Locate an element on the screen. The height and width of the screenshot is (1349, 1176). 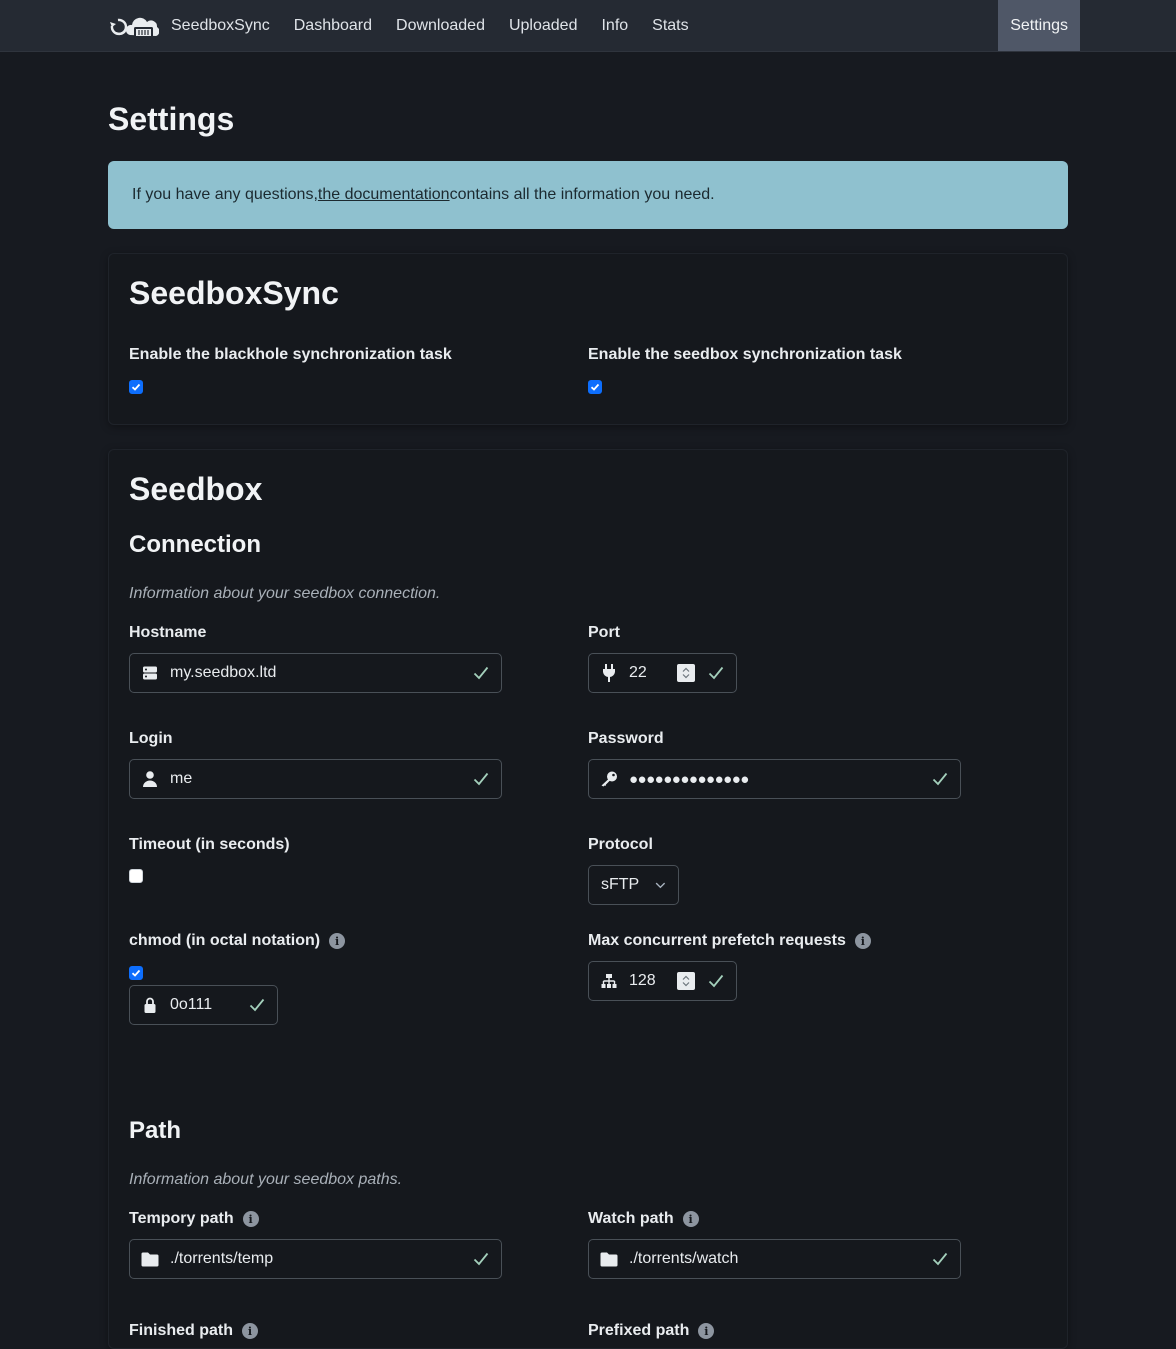
watch-path-value: ./torrents/watch is located at coordinates (684, 1258).